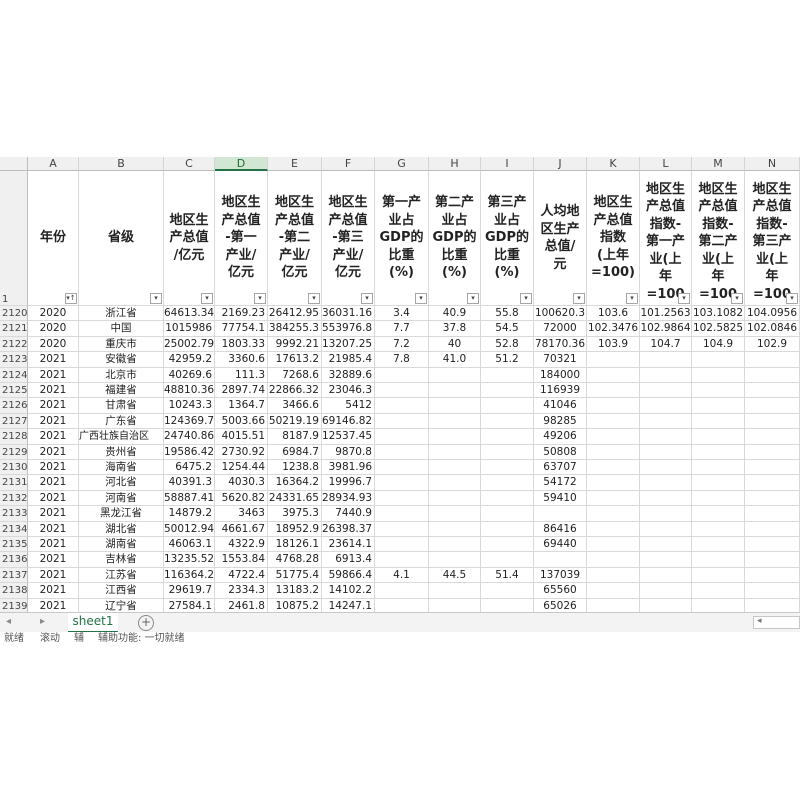 The height and width of the screenshot is (800, 800). Describe the element at coordinates (14, 605) in the screenshot. I see `row-header: 2139` at that location.